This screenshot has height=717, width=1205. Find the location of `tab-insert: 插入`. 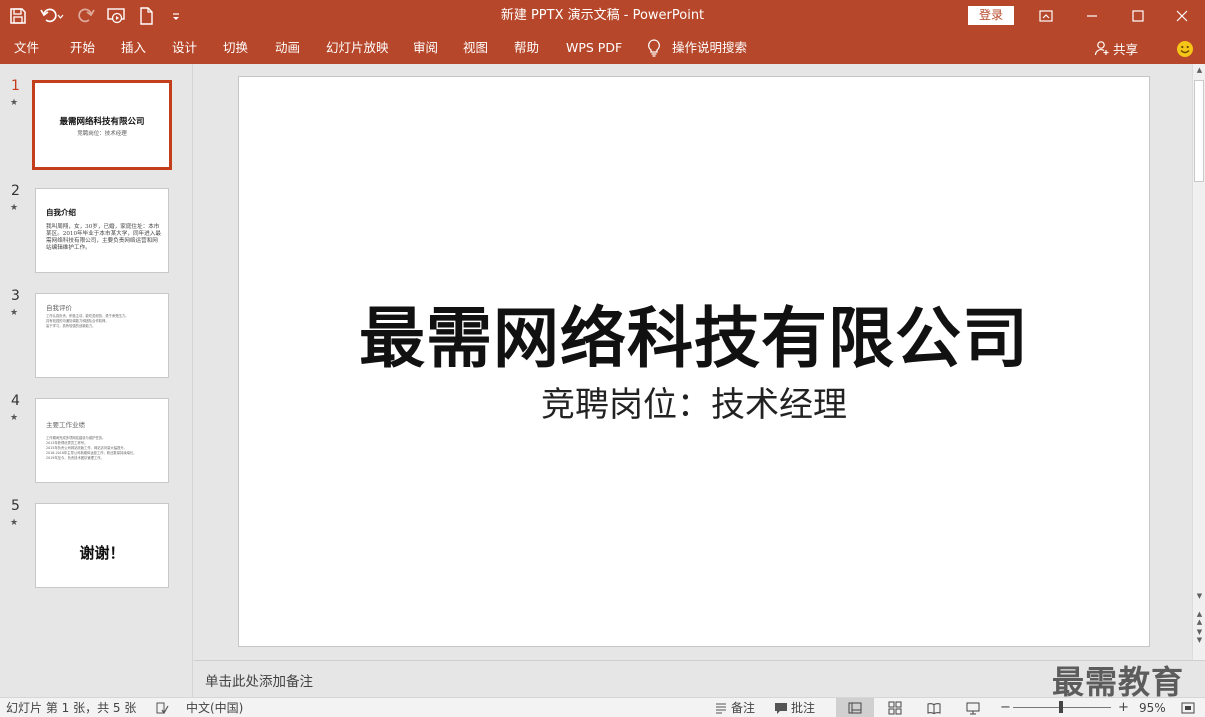

tab-insert: 插入 is located at coordinates (133, 48).